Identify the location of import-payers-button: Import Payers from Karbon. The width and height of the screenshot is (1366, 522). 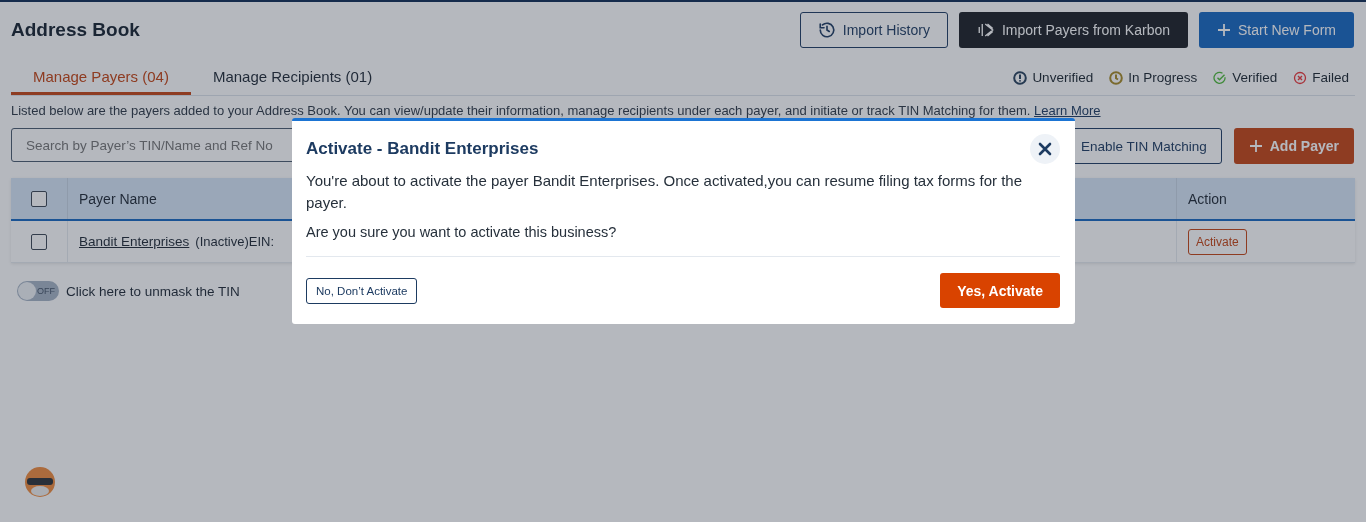
(1073, 30).